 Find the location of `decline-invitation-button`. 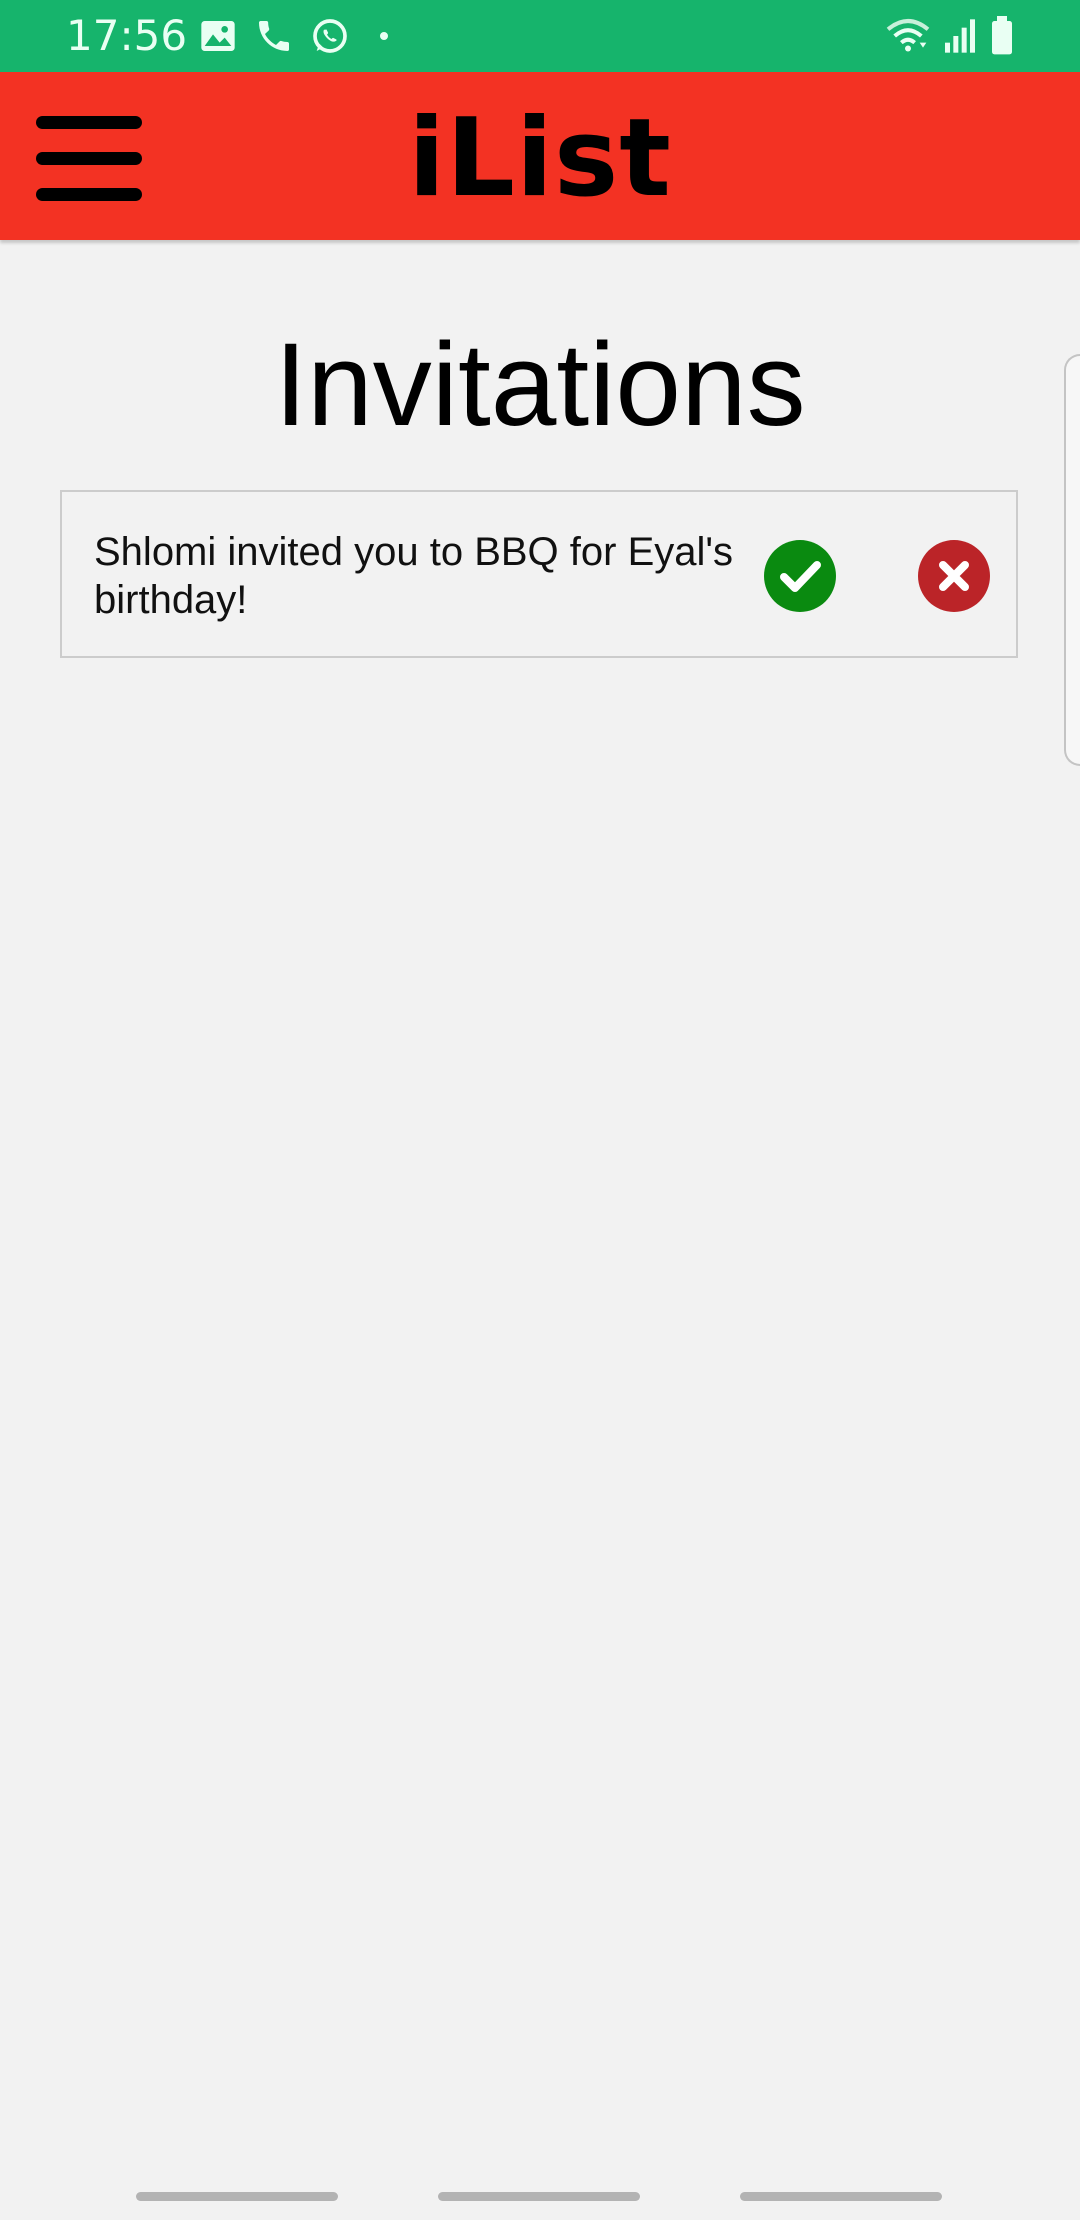

decline-invitation-button is located at coordinates (954, 576).